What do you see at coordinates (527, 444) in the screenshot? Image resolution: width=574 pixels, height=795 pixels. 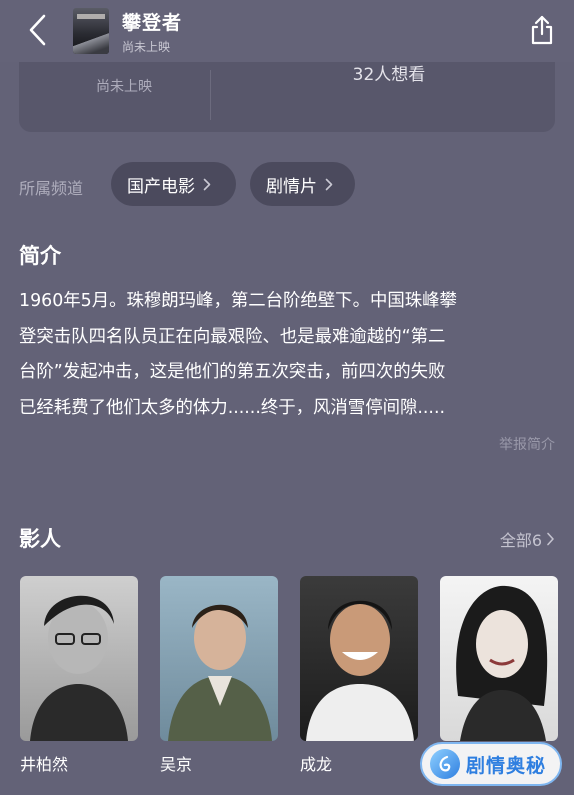 I see `report-synopsis-link: 举报简介` at bounding box center [527, 444].